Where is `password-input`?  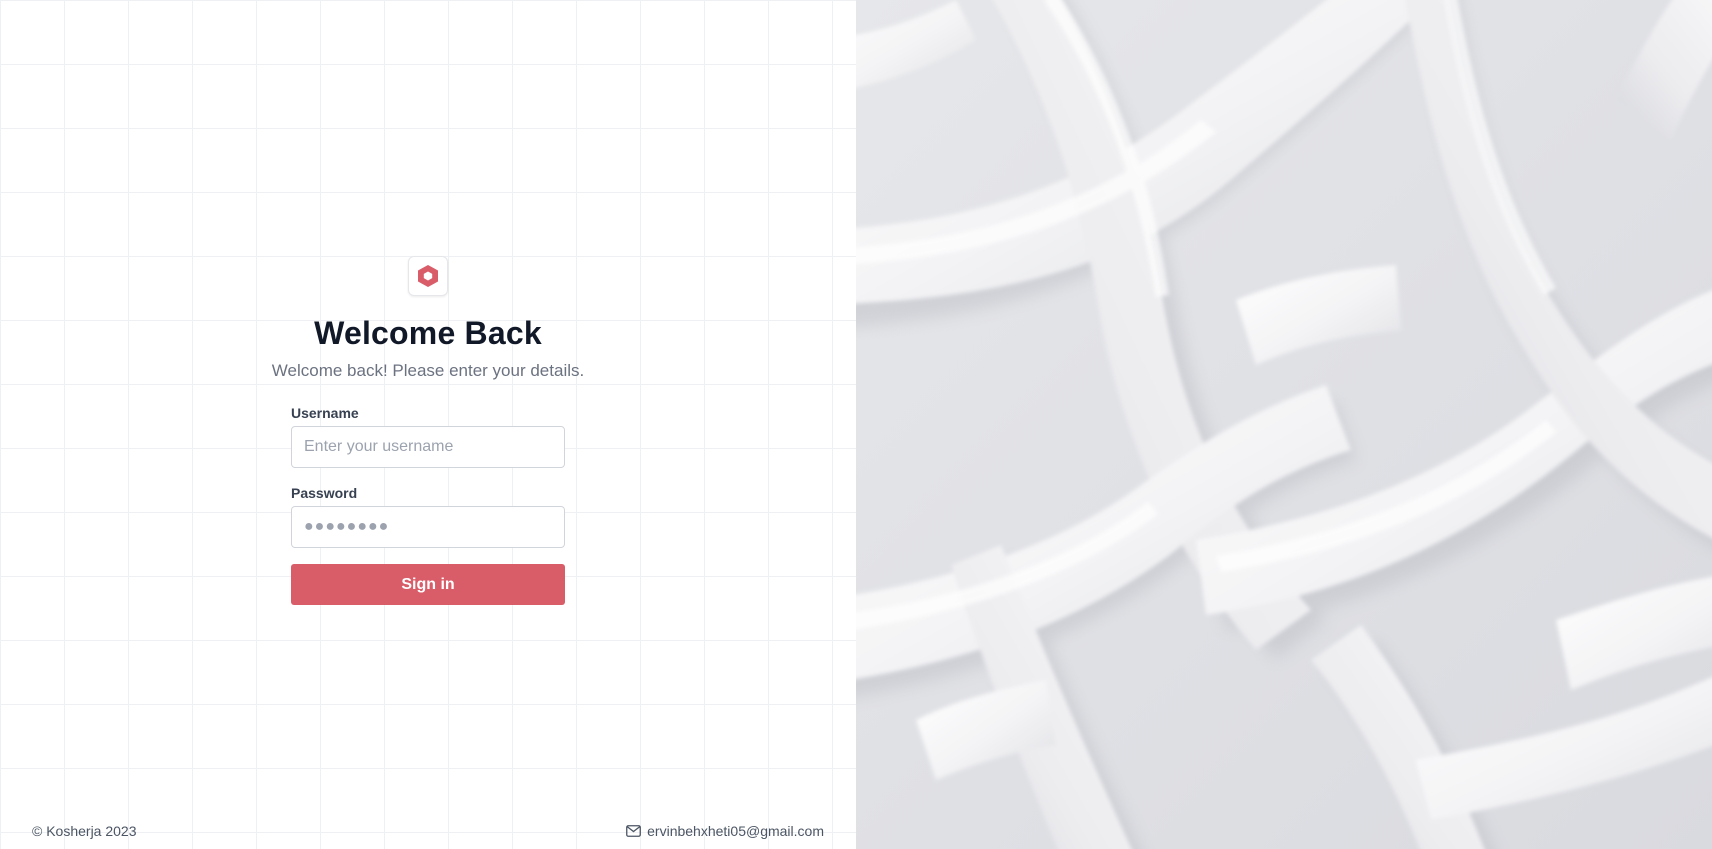
password-input is located at coordinates (428, 527).